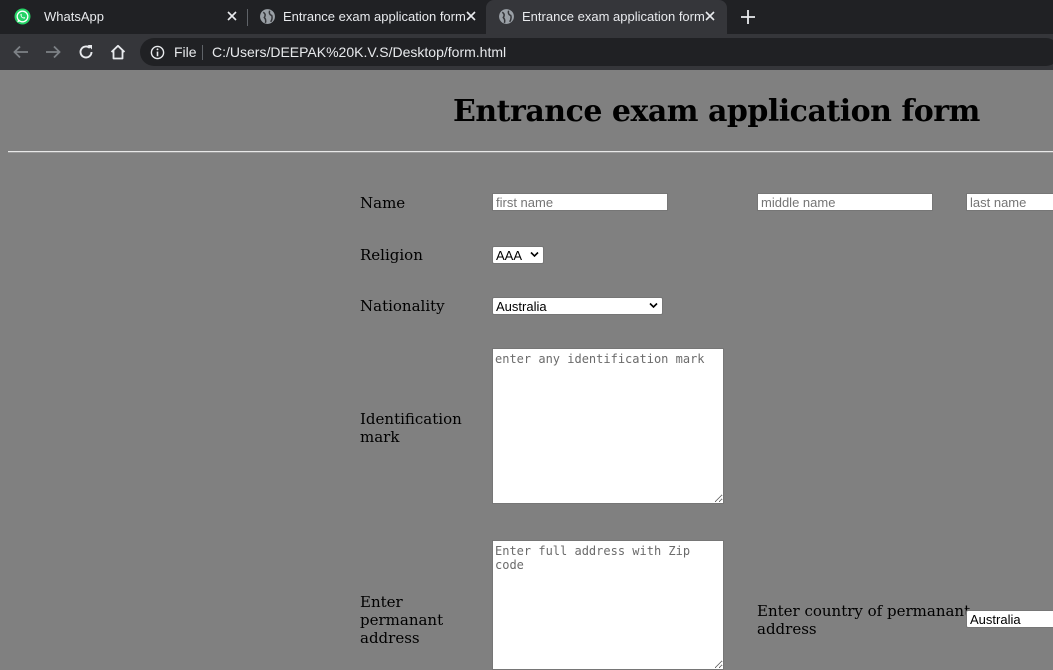  I want to click on reload-icon, so click(86, 52).